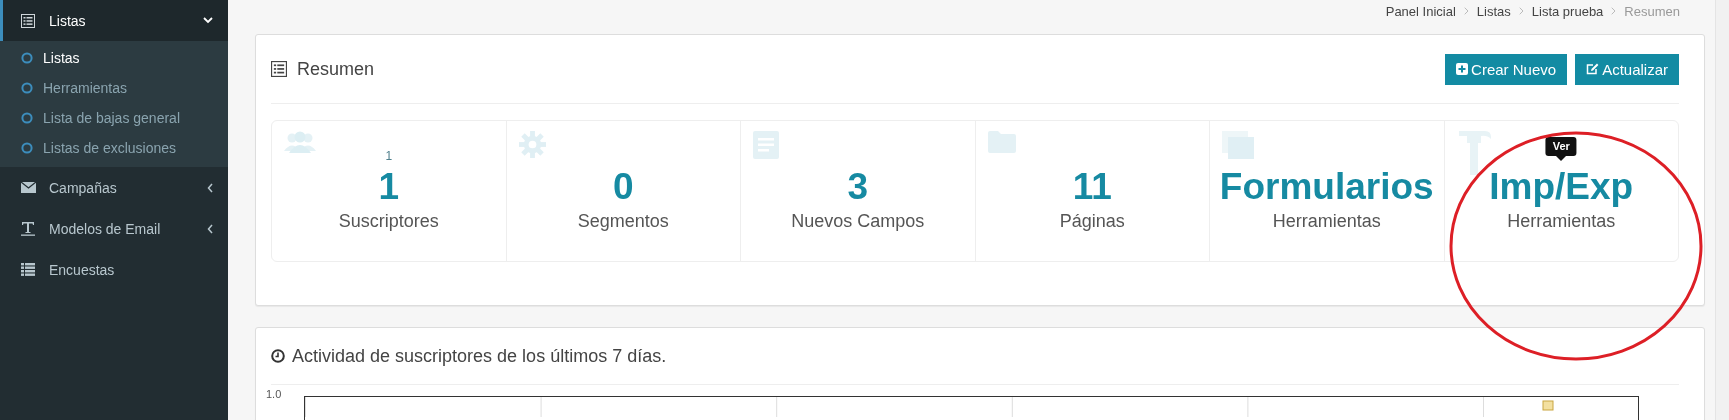  What do you see at coordinates (1506, 69) in the screenshot?
I see `toolbar-button: Crear Nuevo` at bounding box center [1506, 69].